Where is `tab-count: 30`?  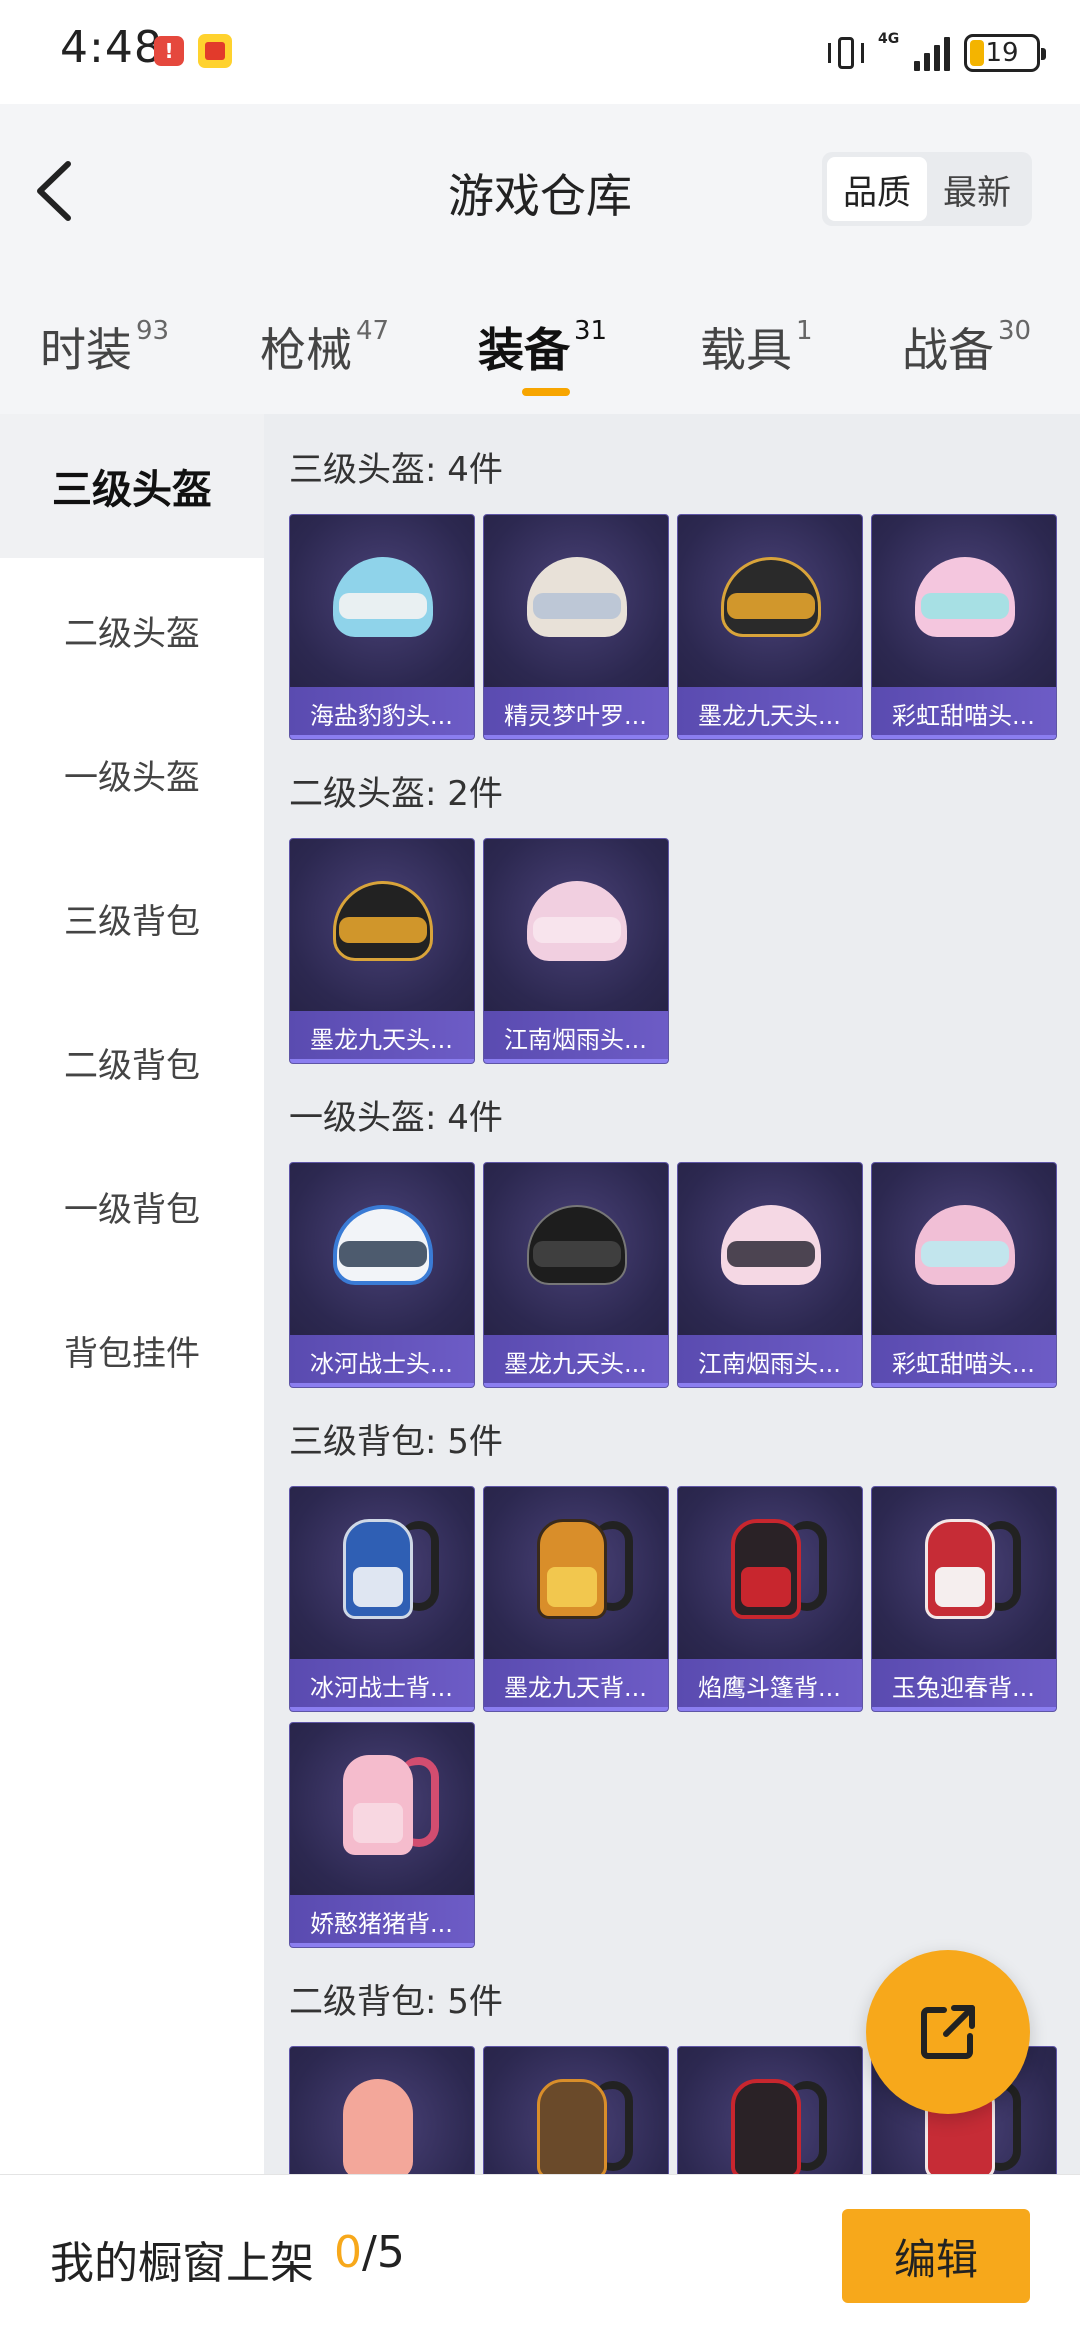
tab-count: 30 is located at coordinates (1015, 331).